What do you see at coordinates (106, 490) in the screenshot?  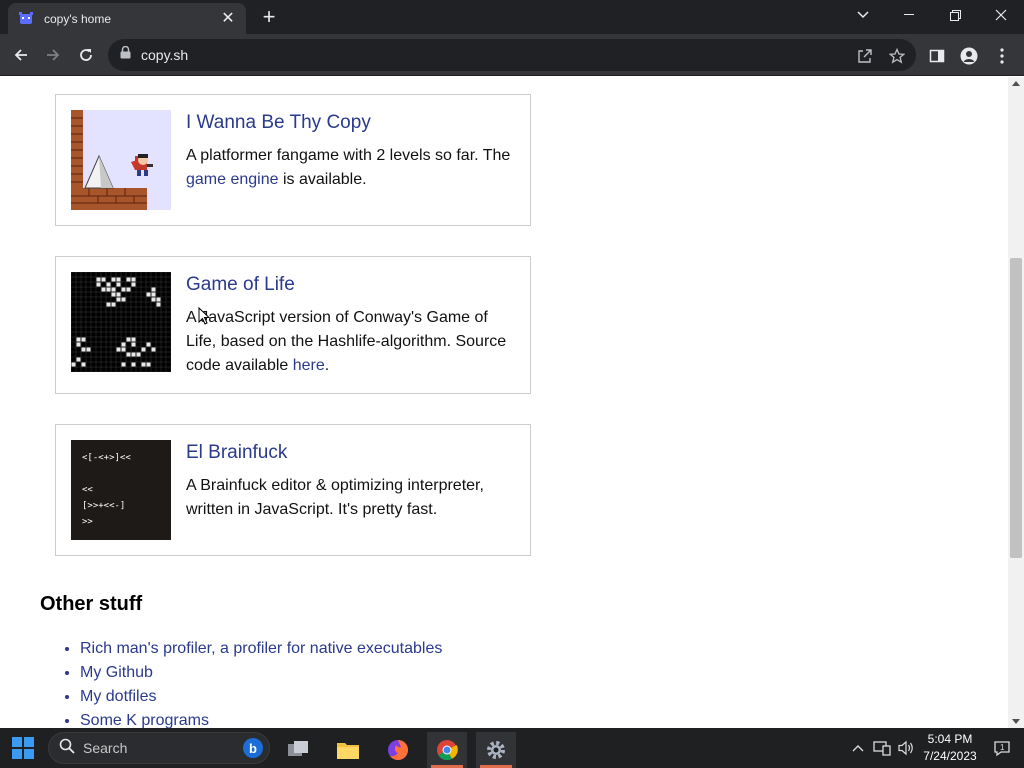 I see `brainfuck-code-sample: <[-<+>]<< << [>>+<<-] >>` at bounding box center [106, 490].